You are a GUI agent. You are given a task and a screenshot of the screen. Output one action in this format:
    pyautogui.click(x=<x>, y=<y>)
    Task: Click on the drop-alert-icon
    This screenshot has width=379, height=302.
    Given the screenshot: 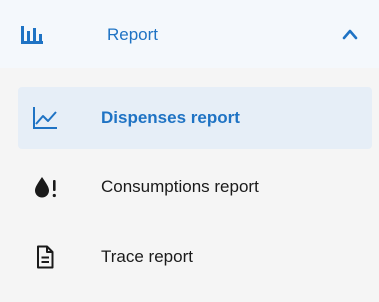 What is the action you would take?
    pyautogui.click(x=45, y=187)
    